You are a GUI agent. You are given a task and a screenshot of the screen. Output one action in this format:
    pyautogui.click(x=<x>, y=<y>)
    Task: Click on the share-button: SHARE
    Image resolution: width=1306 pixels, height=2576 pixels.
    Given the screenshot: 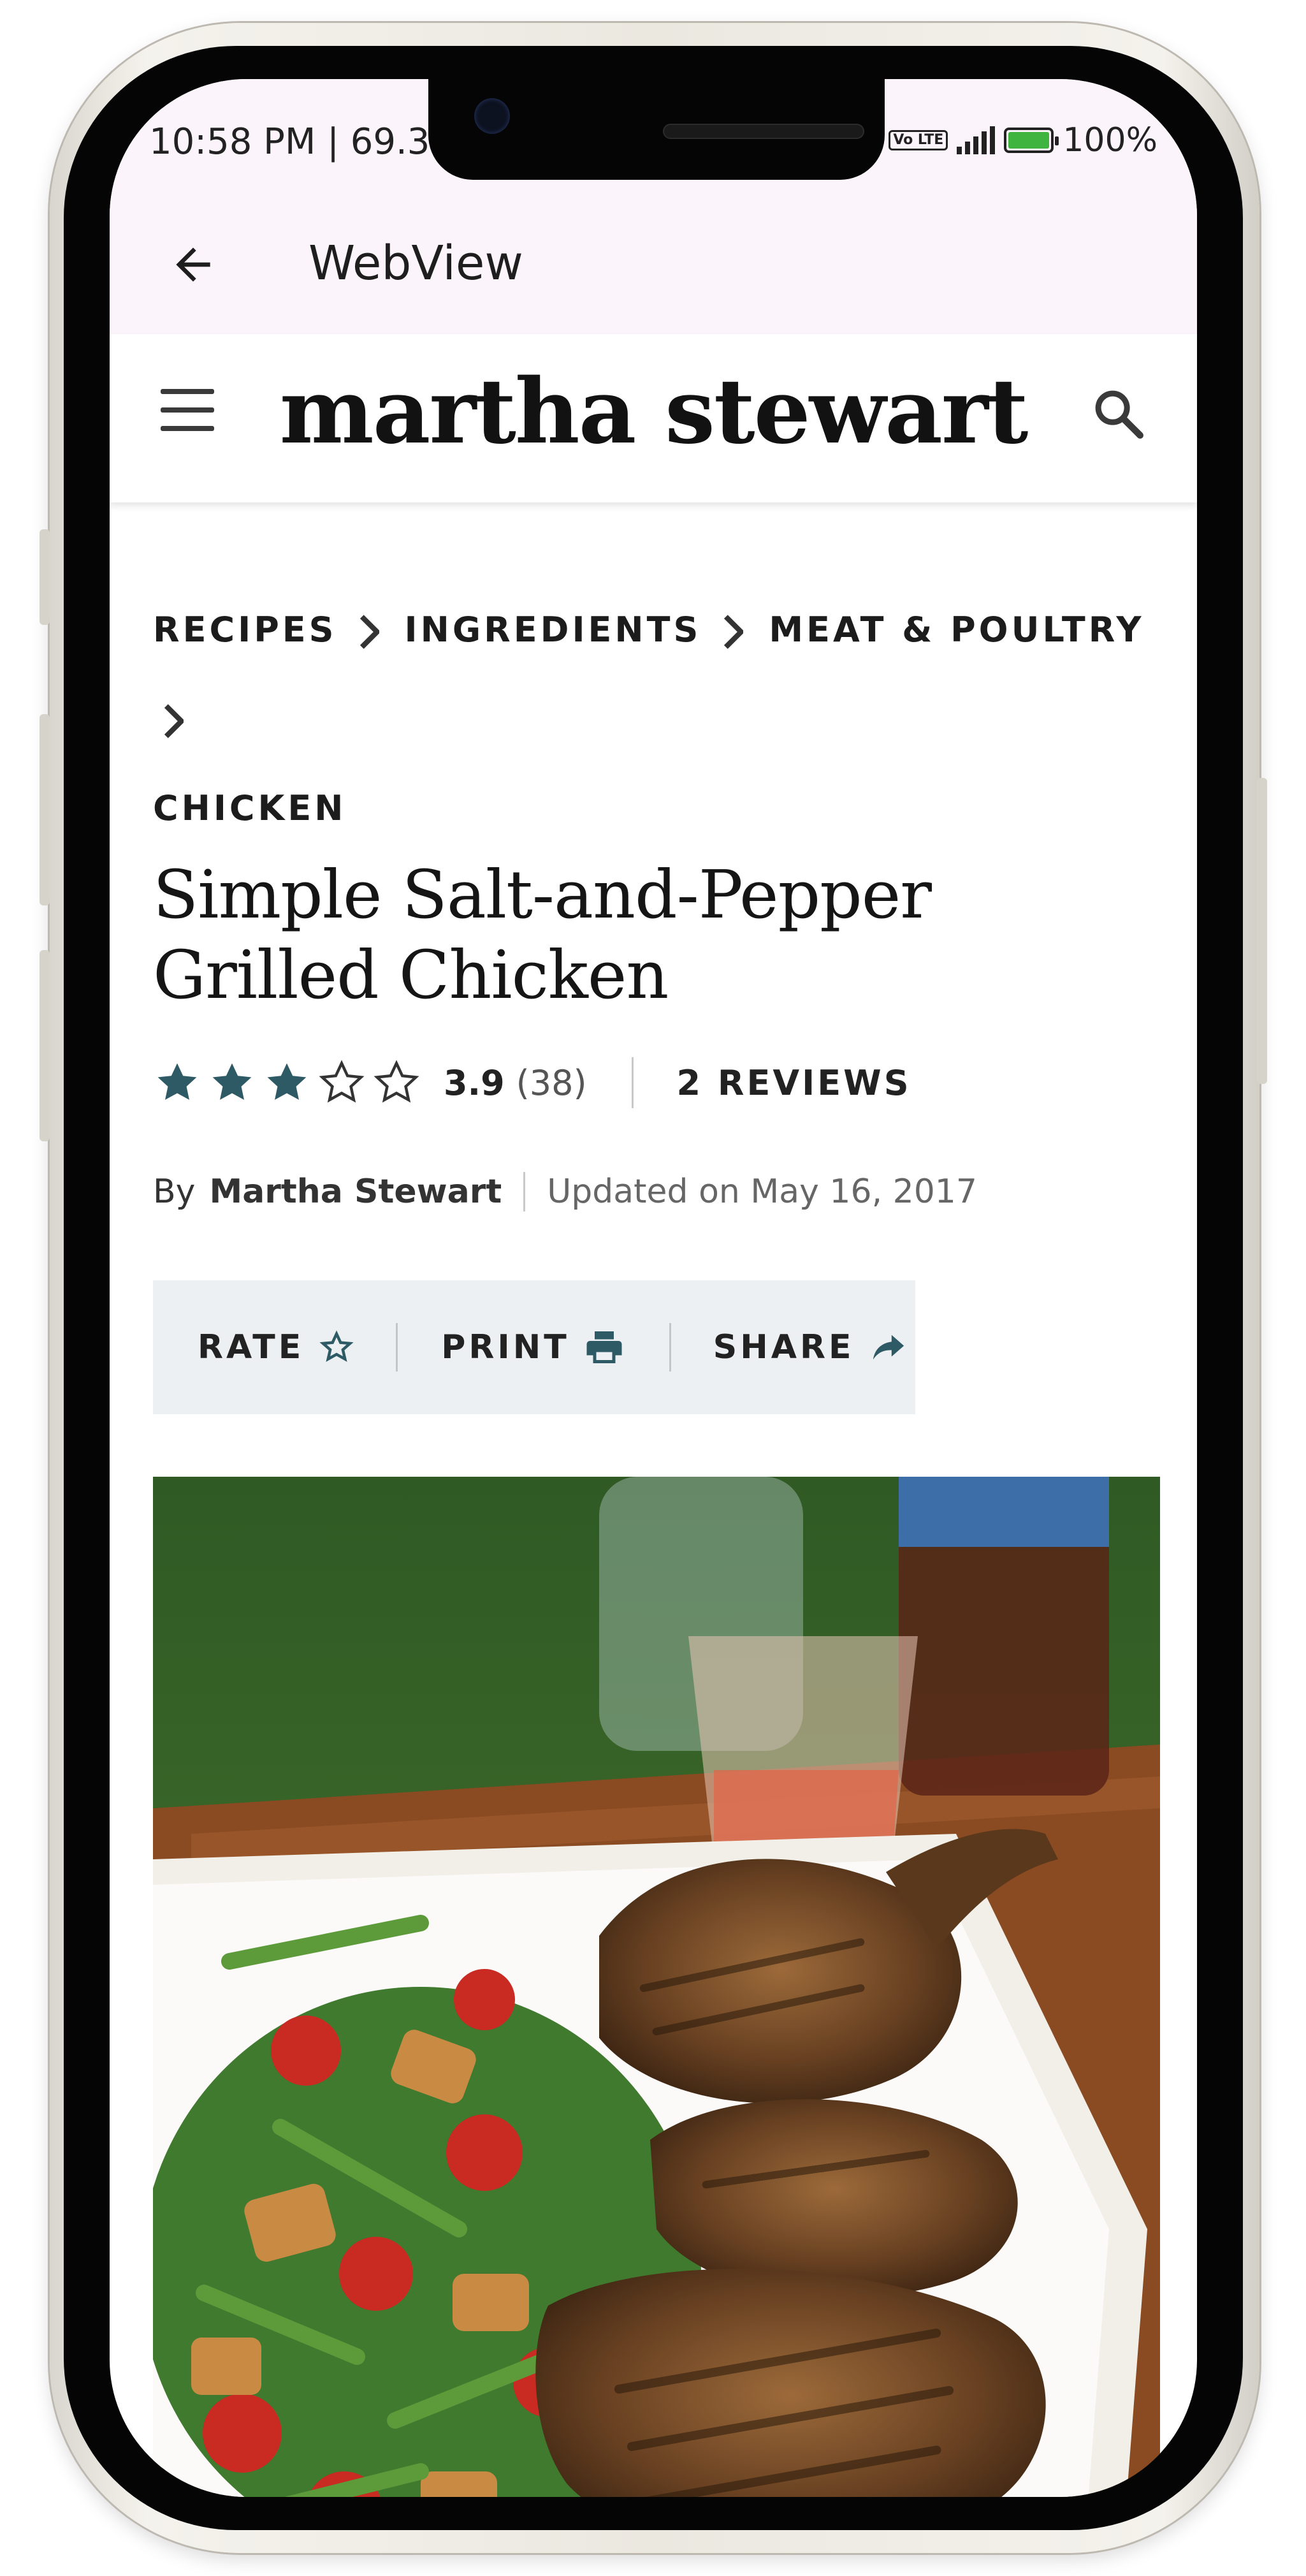 What is the action you would take?
    pyautogui.click(x=810, y=1347)
    